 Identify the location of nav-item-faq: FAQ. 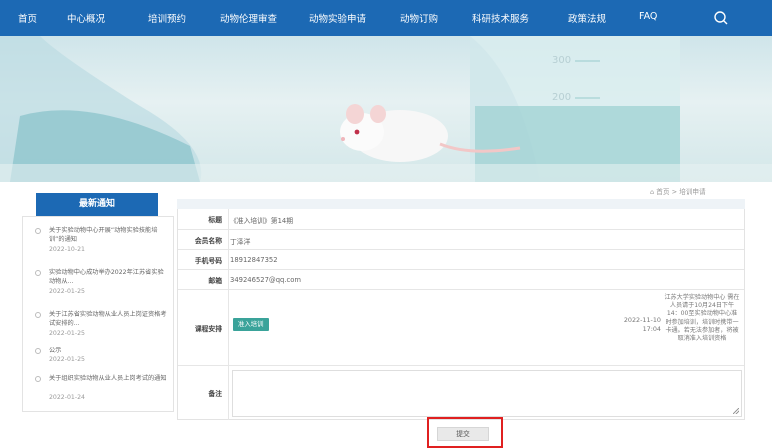
(648, 16).